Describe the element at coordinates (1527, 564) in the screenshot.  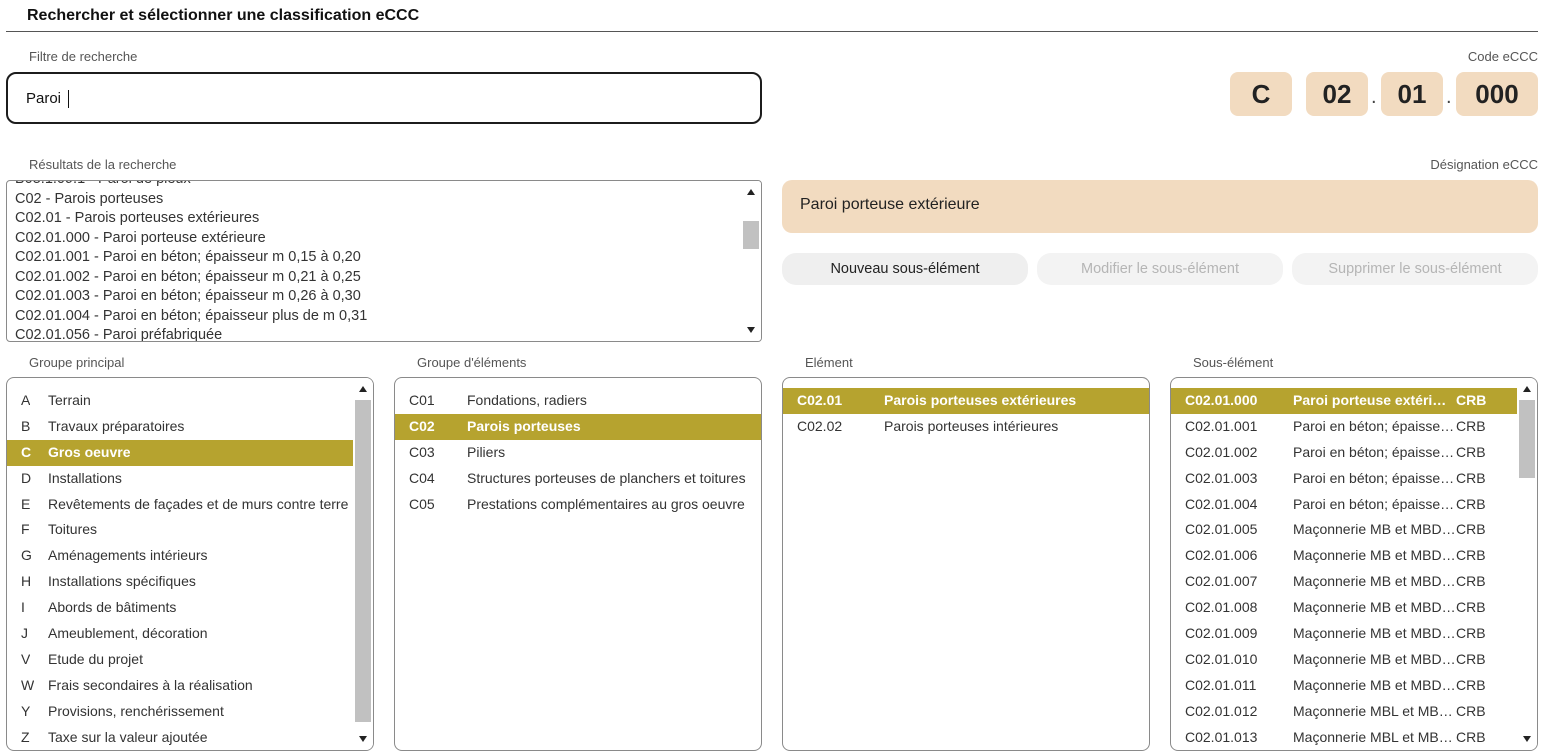
I see `sub-element-scrollbar` at that location.